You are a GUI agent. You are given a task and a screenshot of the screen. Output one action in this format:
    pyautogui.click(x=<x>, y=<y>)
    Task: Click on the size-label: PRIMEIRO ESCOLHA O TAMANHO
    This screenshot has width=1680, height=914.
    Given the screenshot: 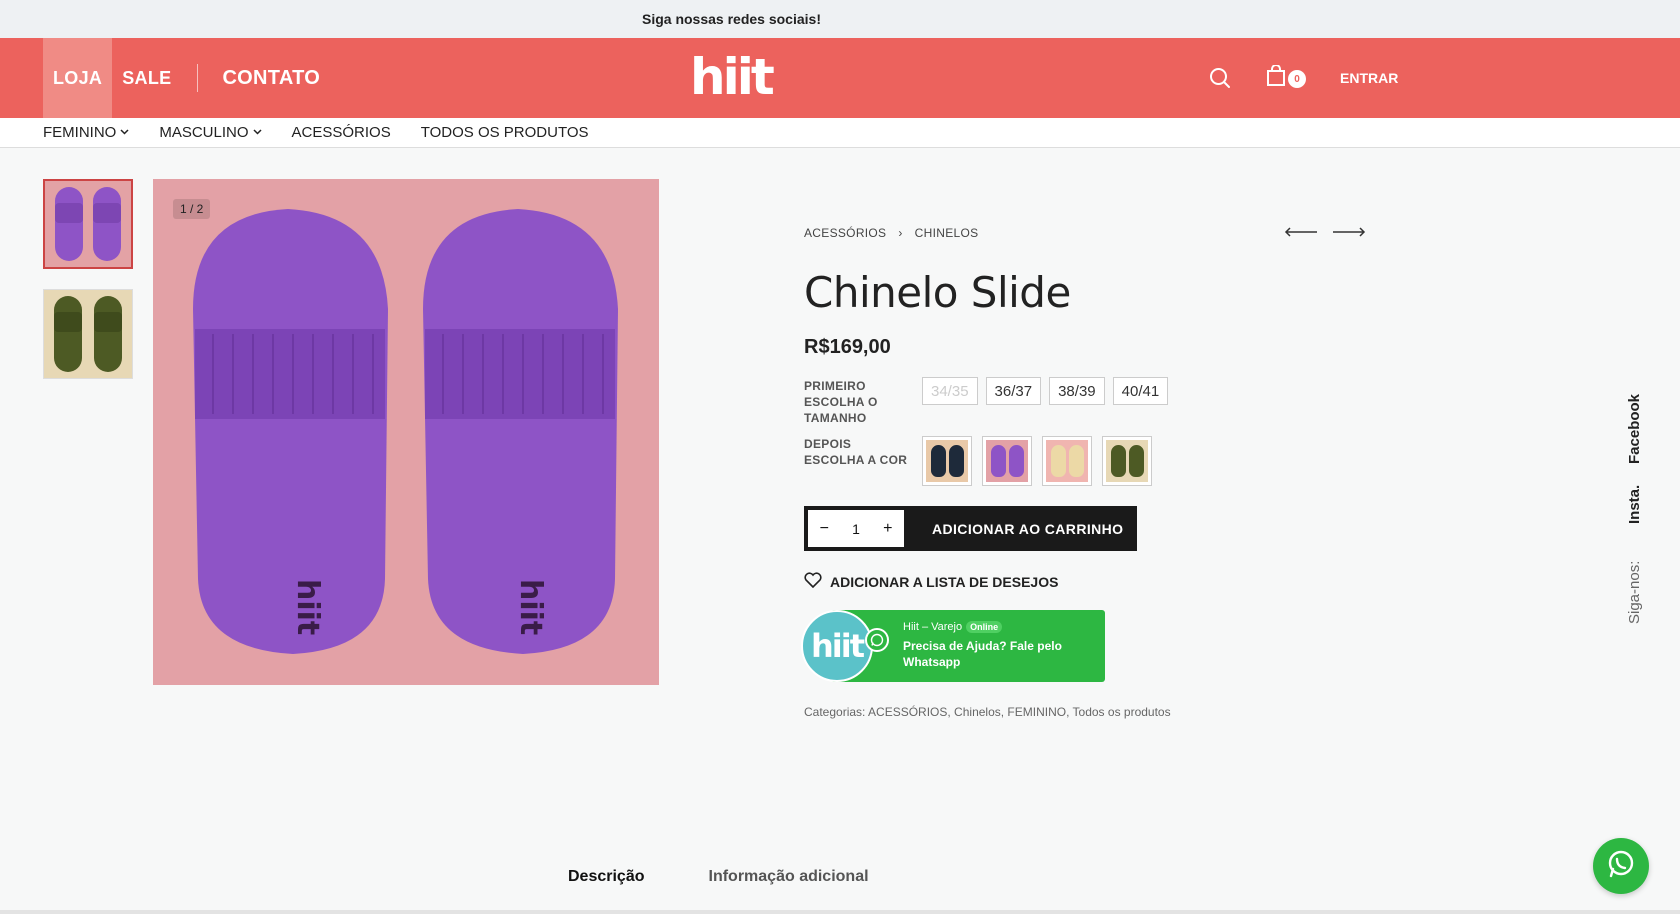 What is the action you would take?
    pyautogui.click(x=841, y=402)
    